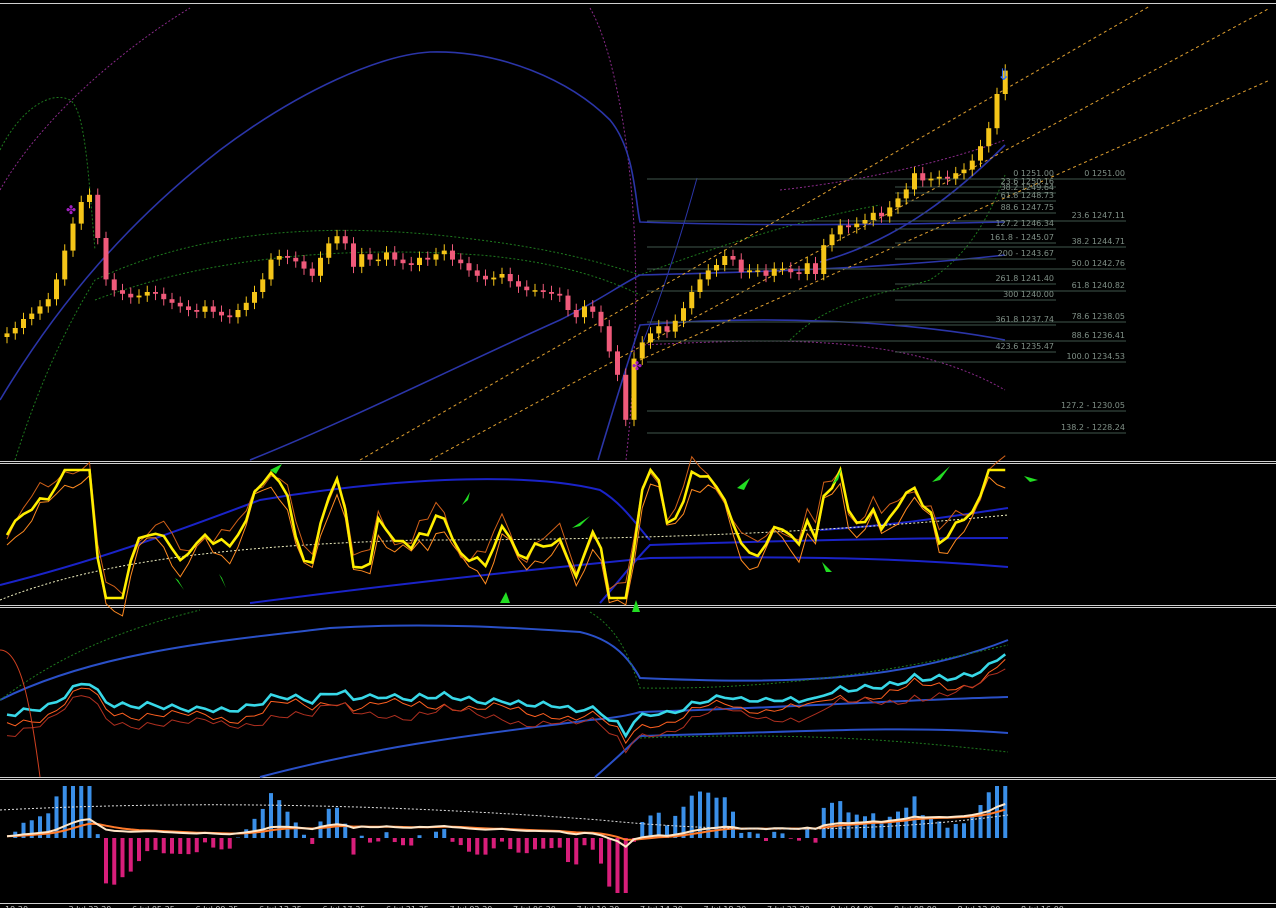 Image resolution: width=1276 pixels, height=908 pixels. Describe the element at coordinates (1093, 405) in the screenshot. I see `fib-label: 127.2 - 1230.05` at that location.